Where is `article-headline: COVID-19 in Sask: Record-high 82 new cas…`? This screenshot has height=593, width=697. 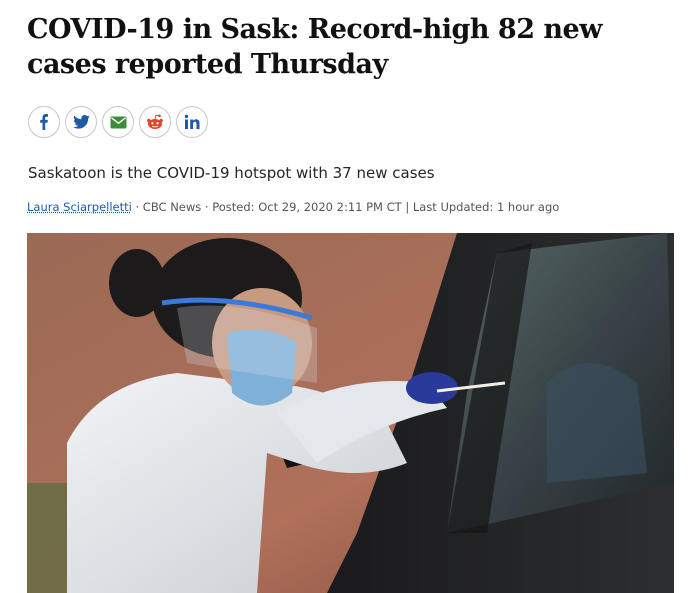
article-headline: COVID-19 in Sask: Record-high 82 new cas… is located at coordinates (314, 47).